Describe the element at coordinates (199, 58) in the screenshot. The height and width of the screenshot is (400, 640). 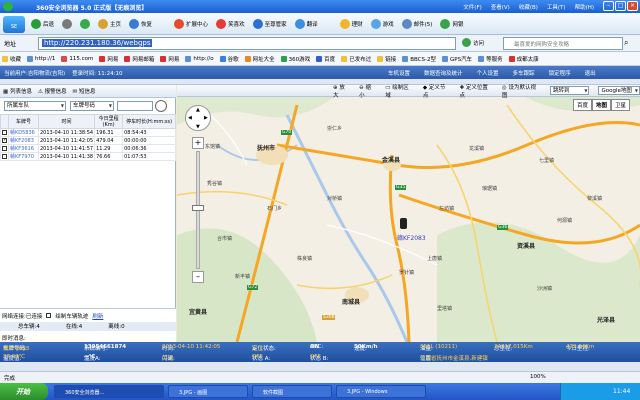
I see `fav-item: http://o` at that location.